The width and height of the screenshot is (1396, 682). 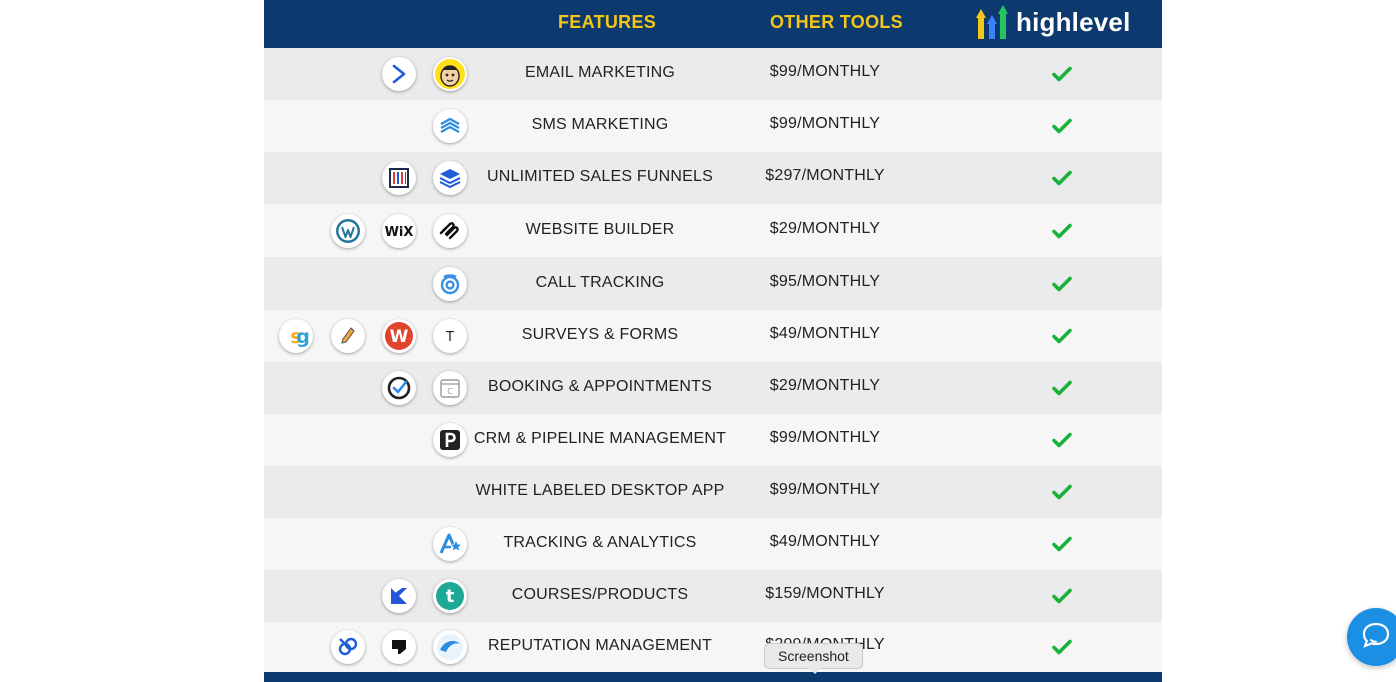 I want to click on feature-name: SMS MARKETING, so click(x=600, y=124).